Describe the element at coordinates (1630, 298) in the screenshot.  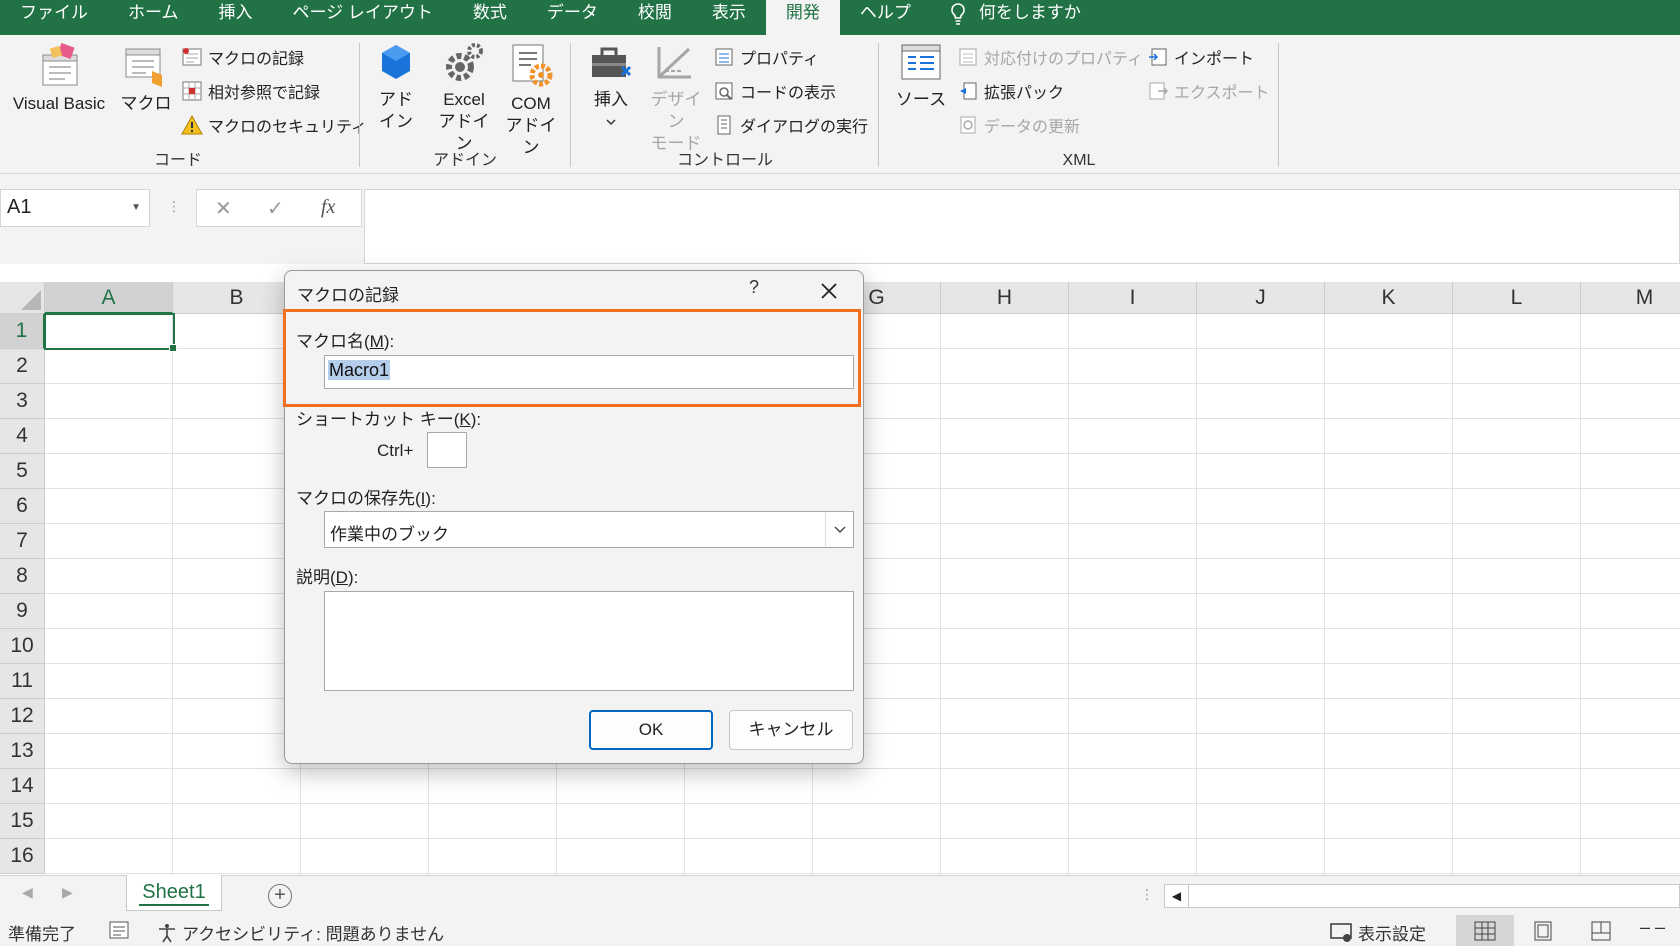
I see `column-header-m: M` at that location.